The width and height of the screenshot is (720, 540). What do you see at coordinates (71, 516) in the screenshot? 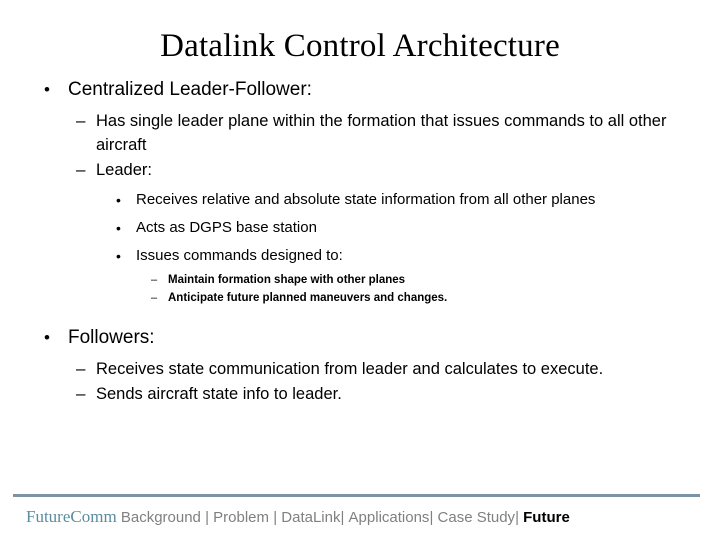
I see `brand-label: FutureComm` at bounding box center [71, 516].